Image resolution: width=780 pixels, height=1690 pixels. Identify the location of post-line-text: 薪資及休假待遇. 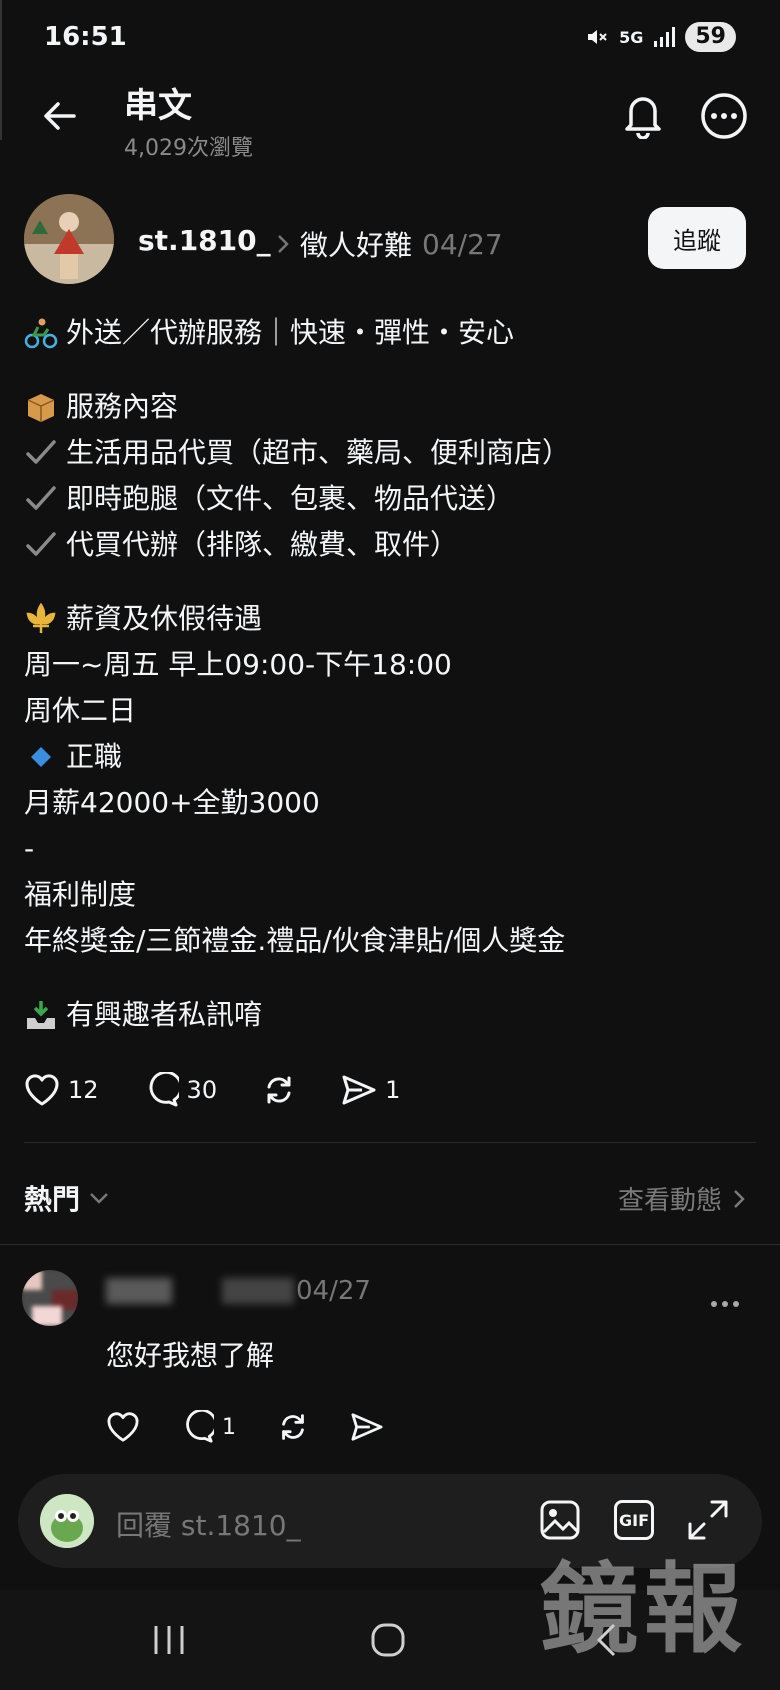
(164, 618).